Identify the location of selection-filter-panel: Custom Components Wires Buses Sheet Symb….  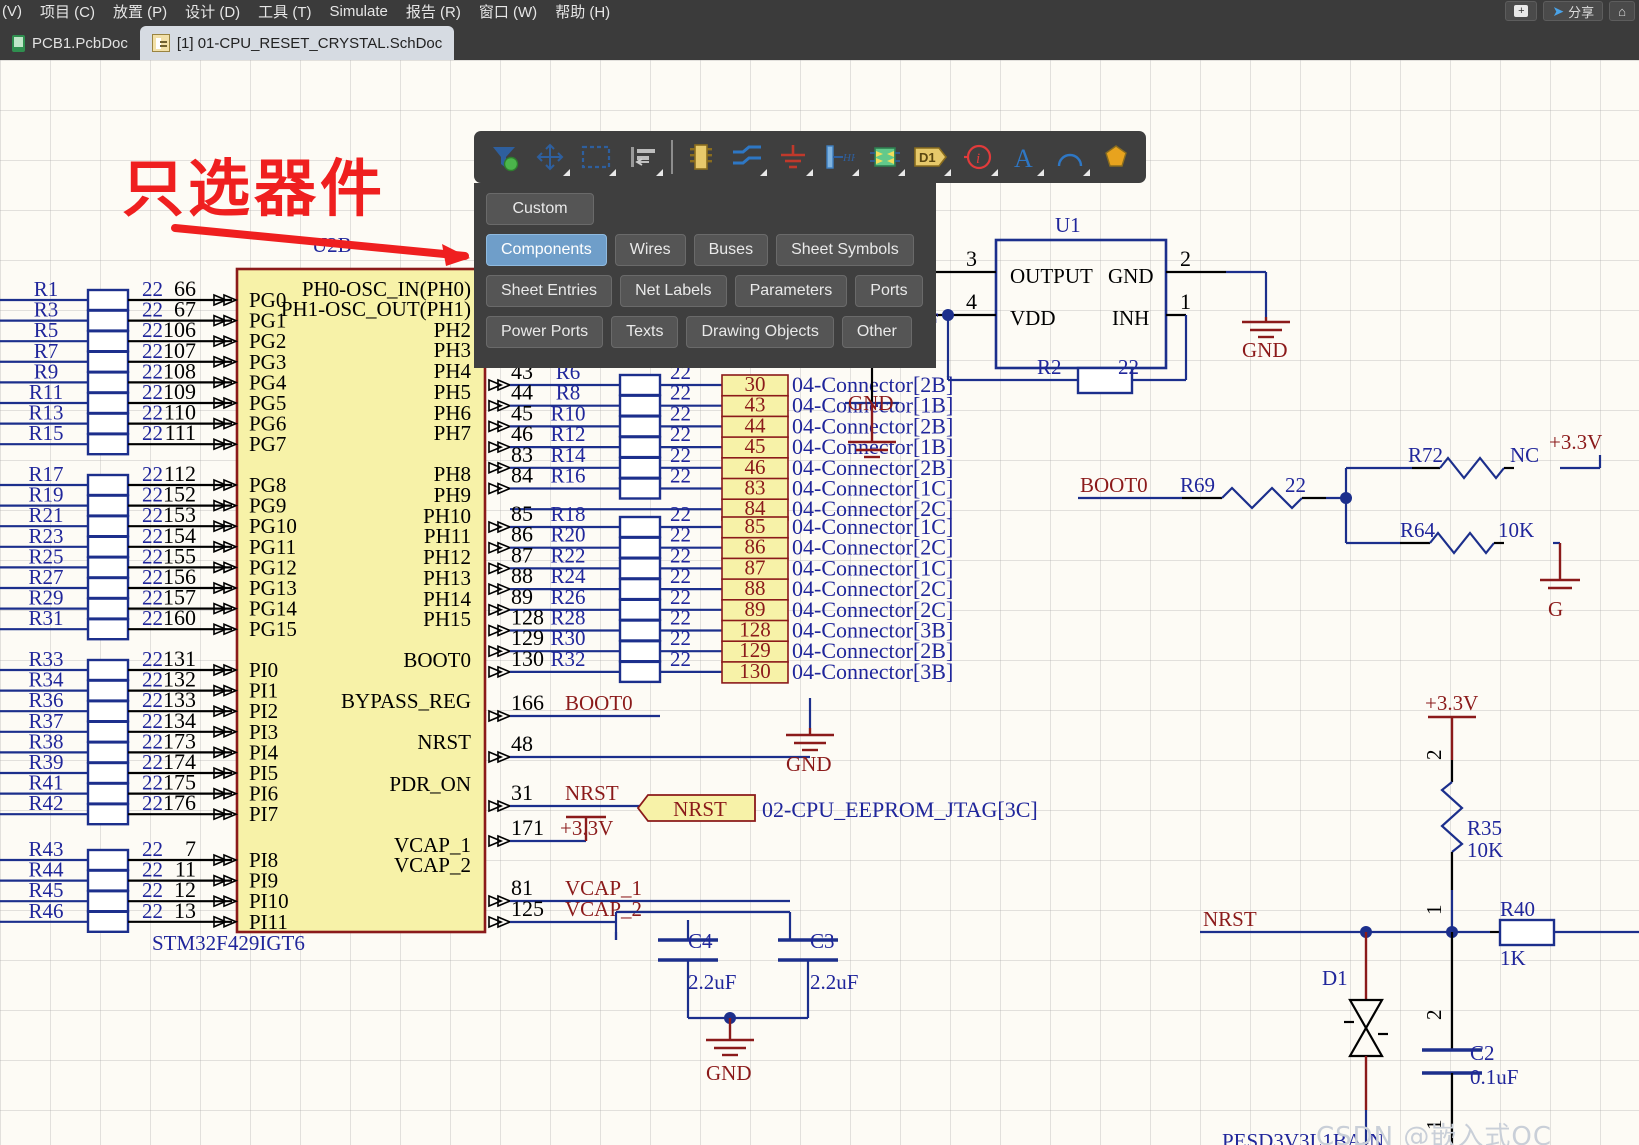
(705, 275).